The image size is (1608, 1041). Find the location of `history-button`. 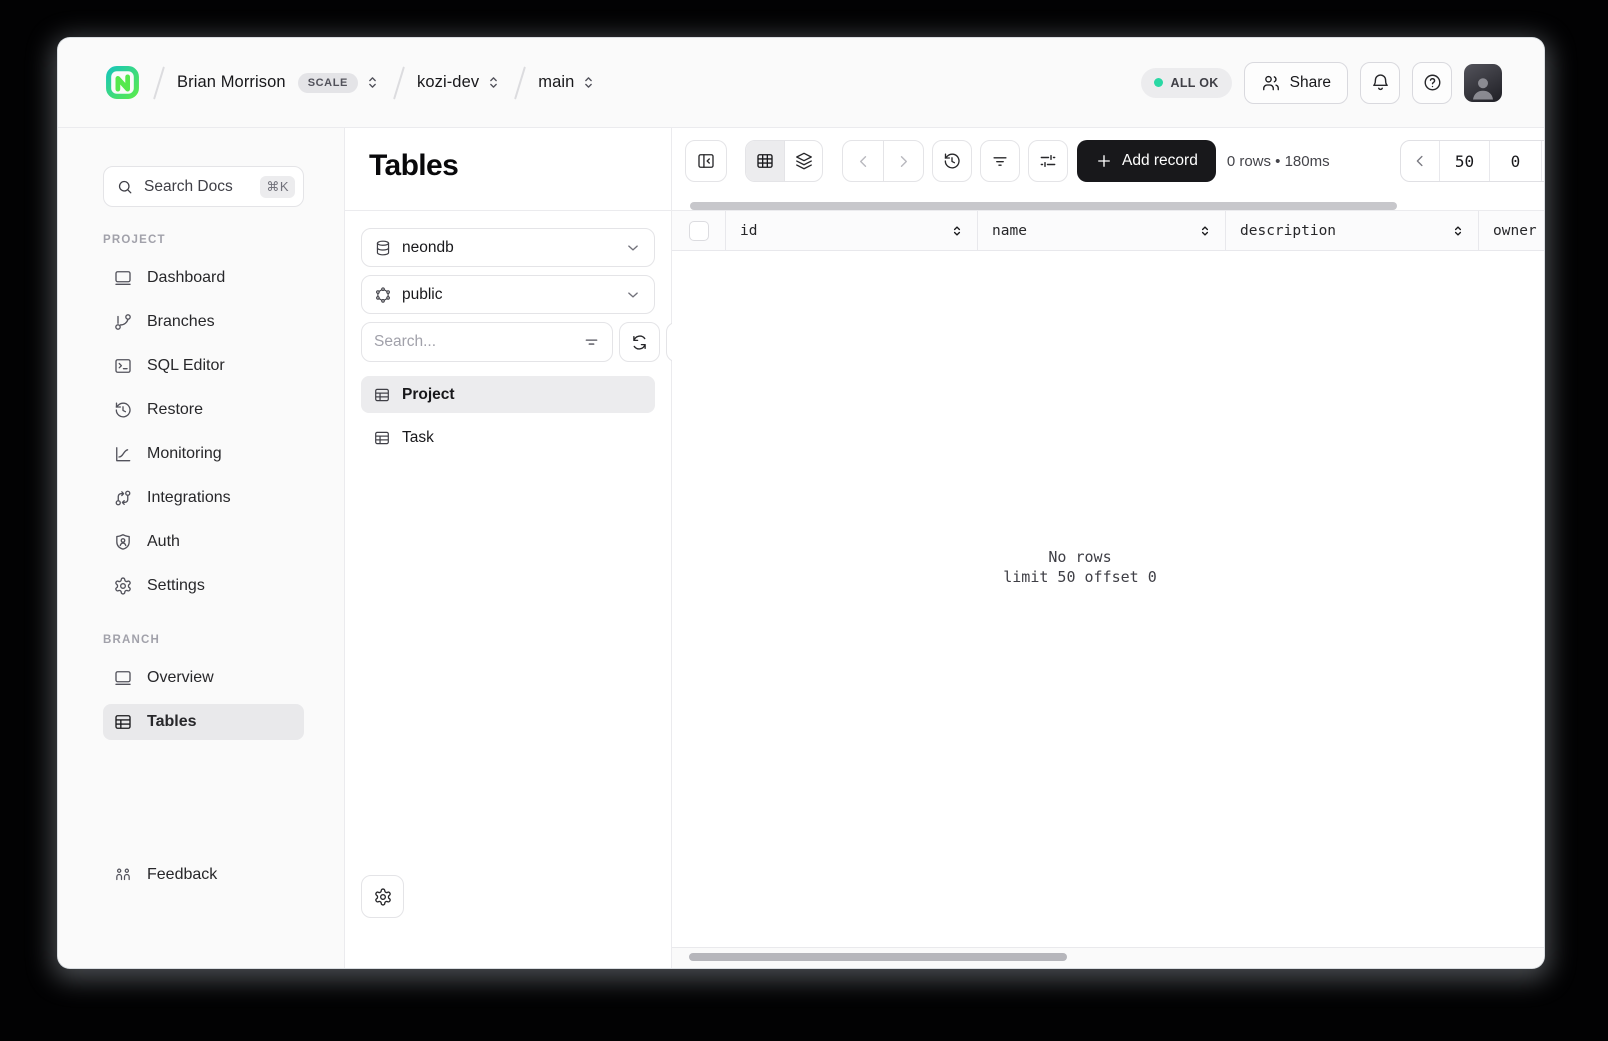

history-button is located at coordinates (952, 161).